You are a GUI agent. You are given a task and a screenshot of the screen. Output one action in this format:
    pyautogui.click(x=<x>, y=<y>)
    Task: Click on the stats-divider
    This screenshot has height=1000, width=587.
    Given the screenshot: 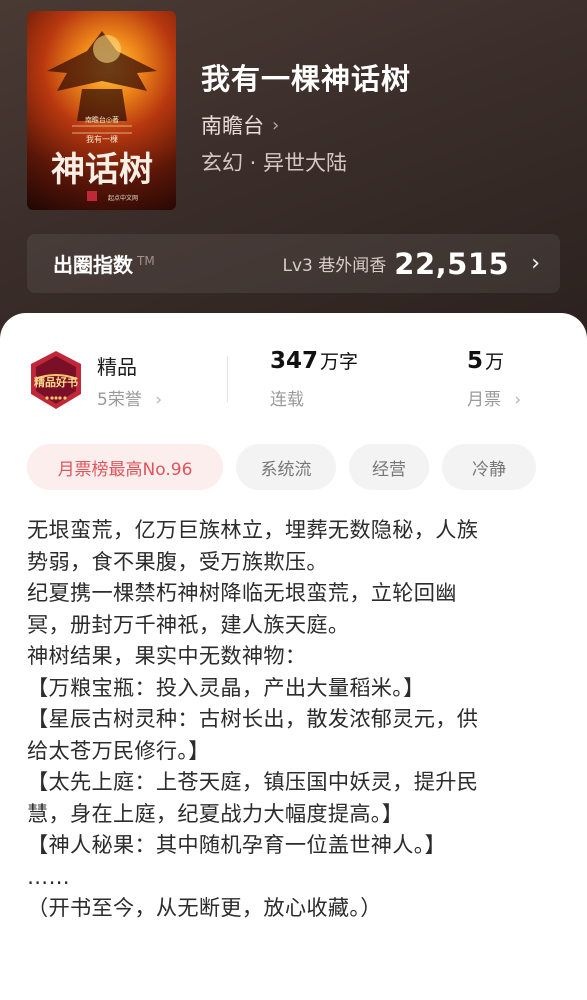 What is the action you would take?
    pyautogui.click(x=227, y=379)
    